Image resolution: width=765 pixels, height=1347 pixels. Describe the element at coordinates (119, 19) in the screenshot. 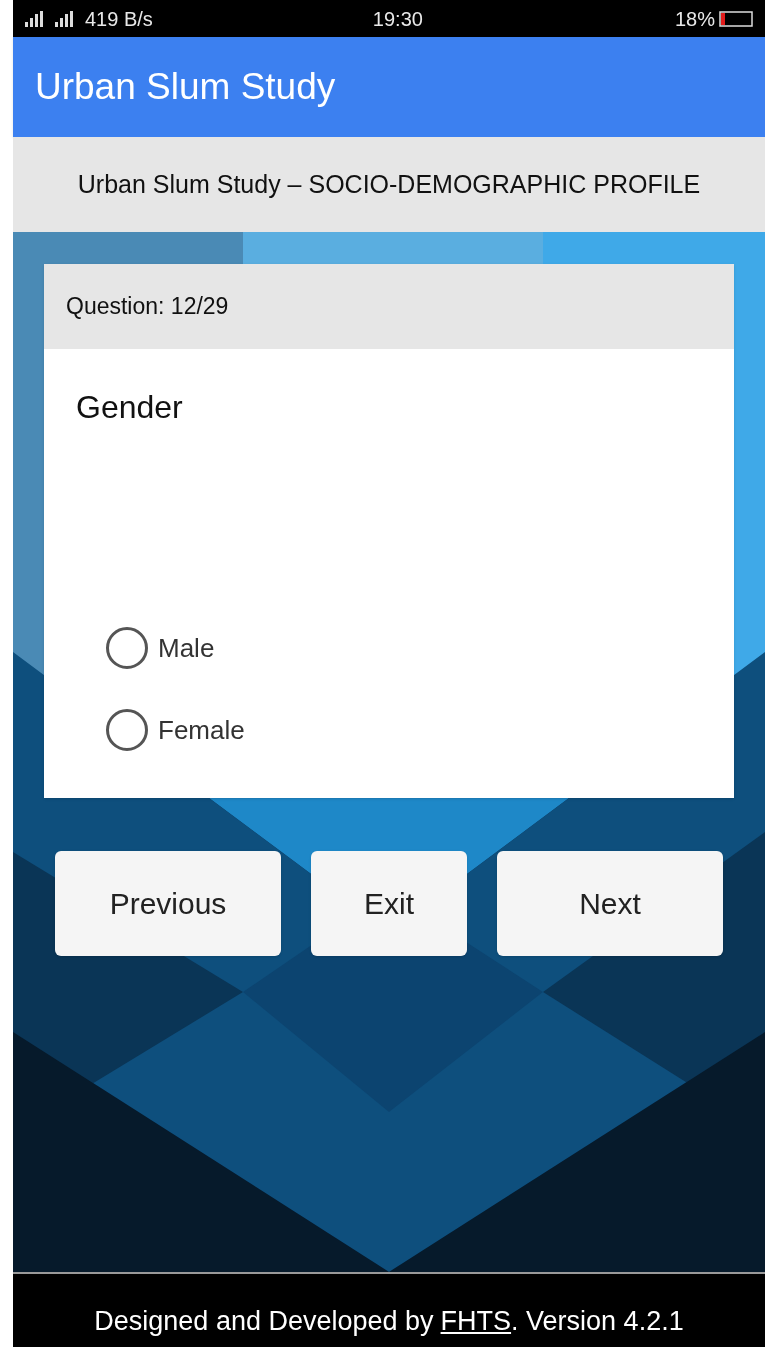

I see `network-speed: 419 B/s` at that location.